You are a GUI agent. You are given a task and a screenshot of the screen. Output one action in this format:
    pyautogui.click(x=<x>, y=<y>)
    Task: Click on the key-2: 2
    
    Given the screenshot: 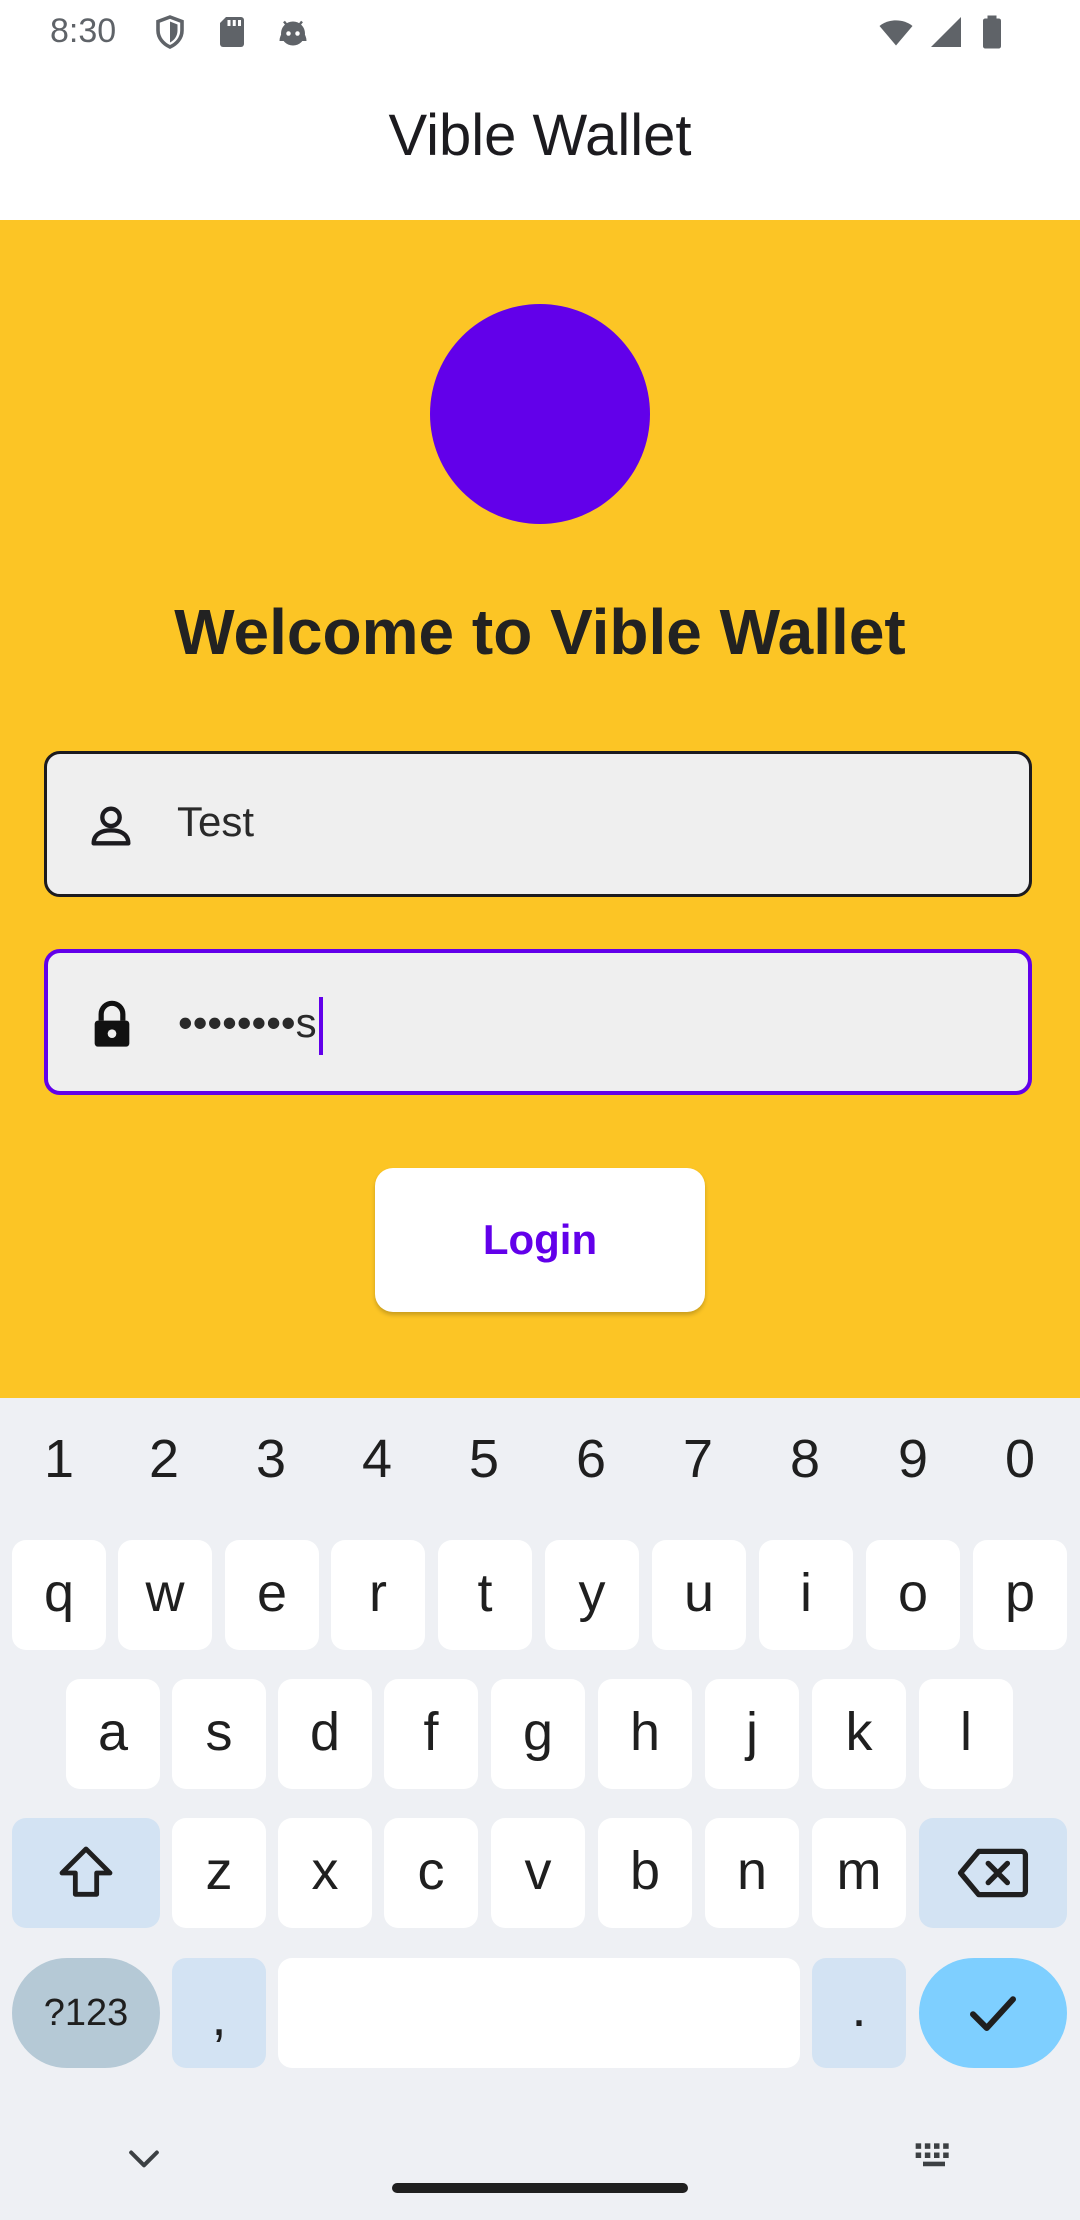 What is the action you would take?
    pyautogui.click(x=164, y=1459)
    